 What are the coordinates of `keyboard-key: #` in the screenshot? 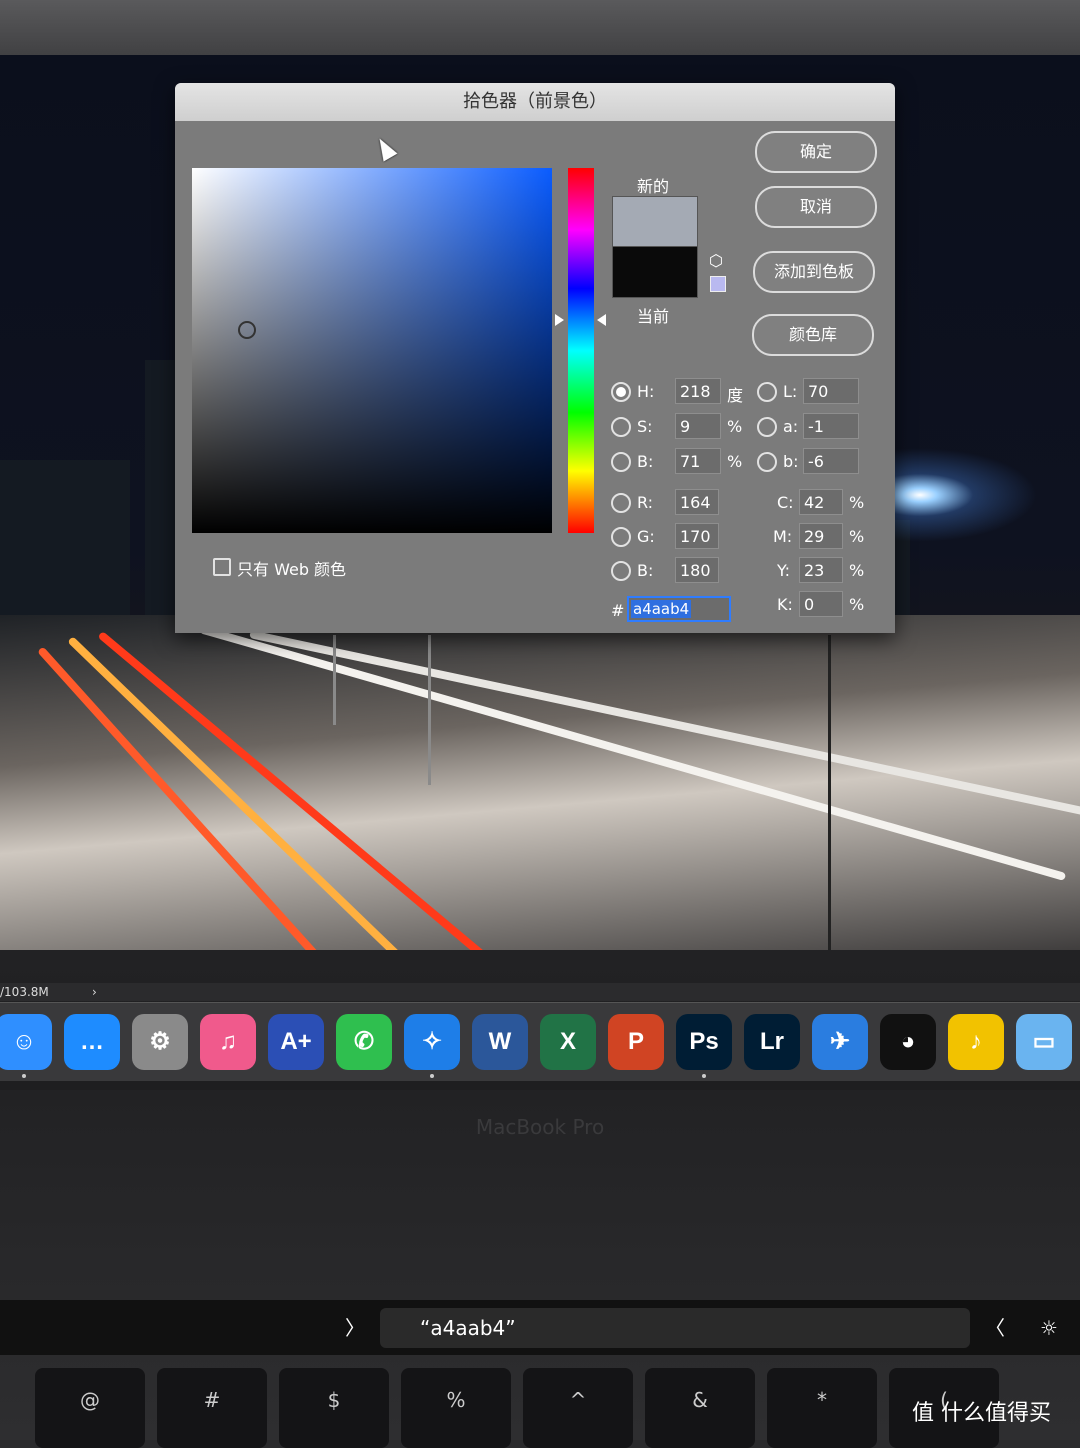 It's located at (212, 1408).